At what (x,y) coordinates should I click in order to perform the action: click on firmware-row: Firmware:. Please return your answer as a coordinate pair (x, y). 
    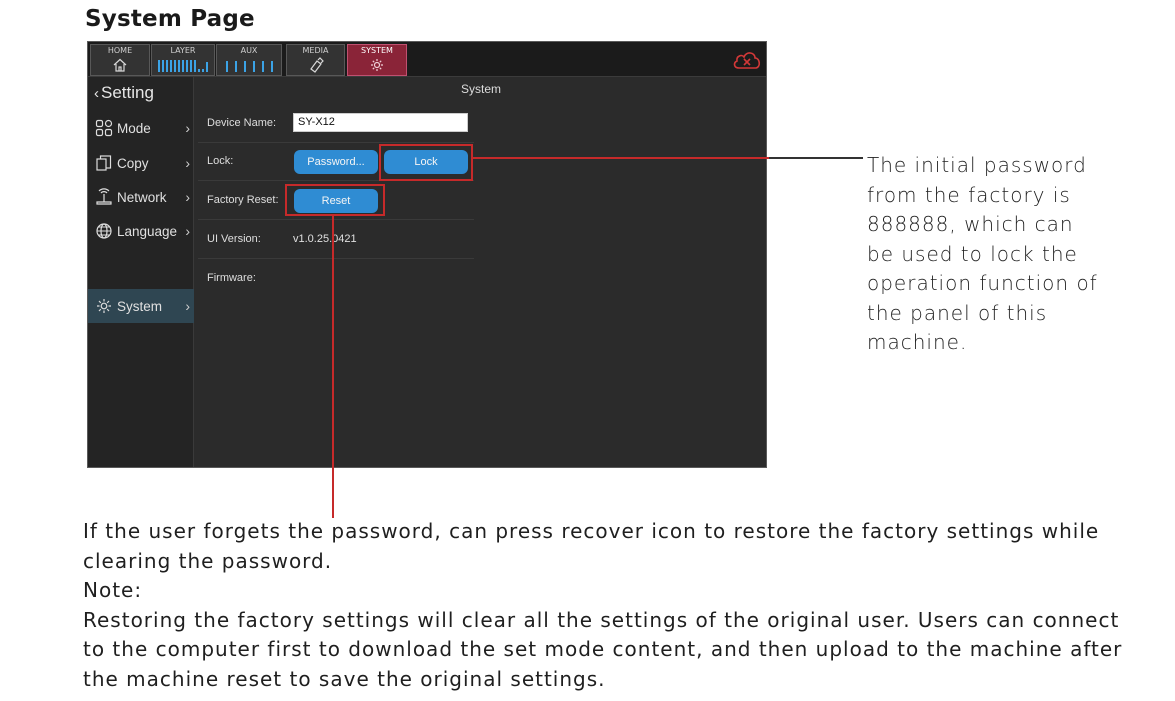
    Looking at the image, I should click on (336, 279).